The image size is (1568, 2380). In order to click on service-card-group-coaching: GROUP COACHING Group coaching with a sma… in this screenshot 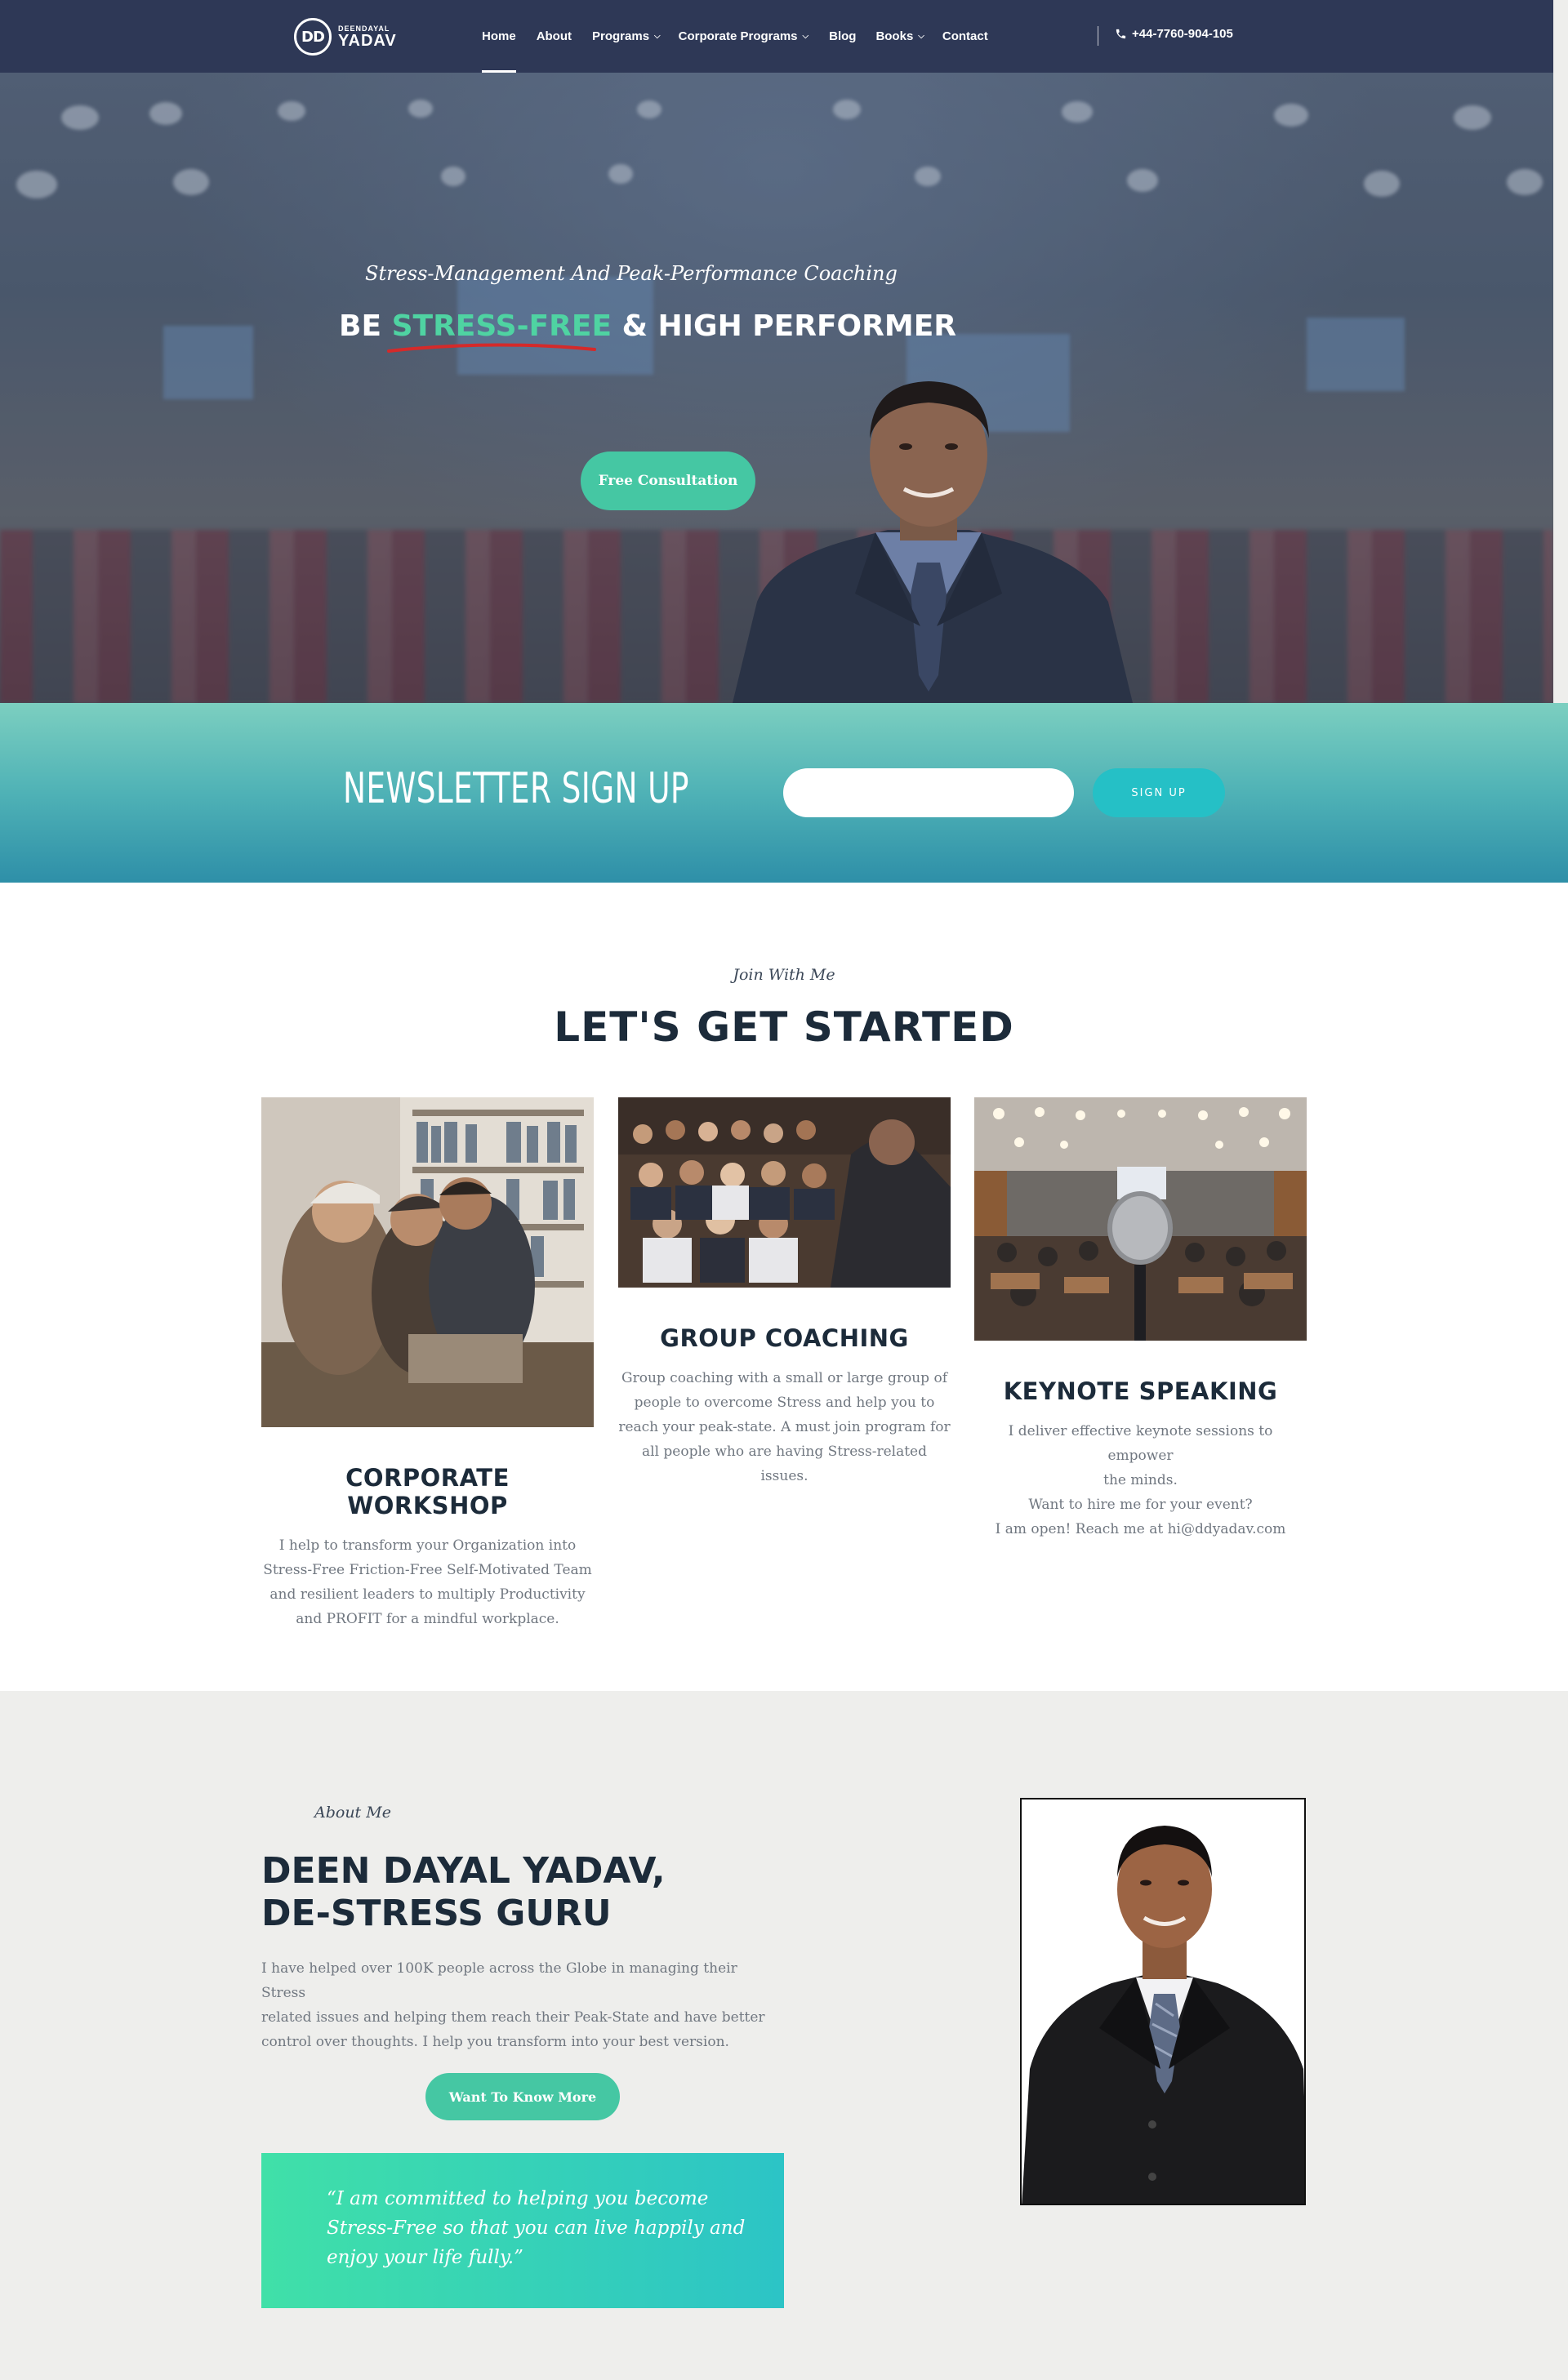, I will do `click(784, 1293)`.